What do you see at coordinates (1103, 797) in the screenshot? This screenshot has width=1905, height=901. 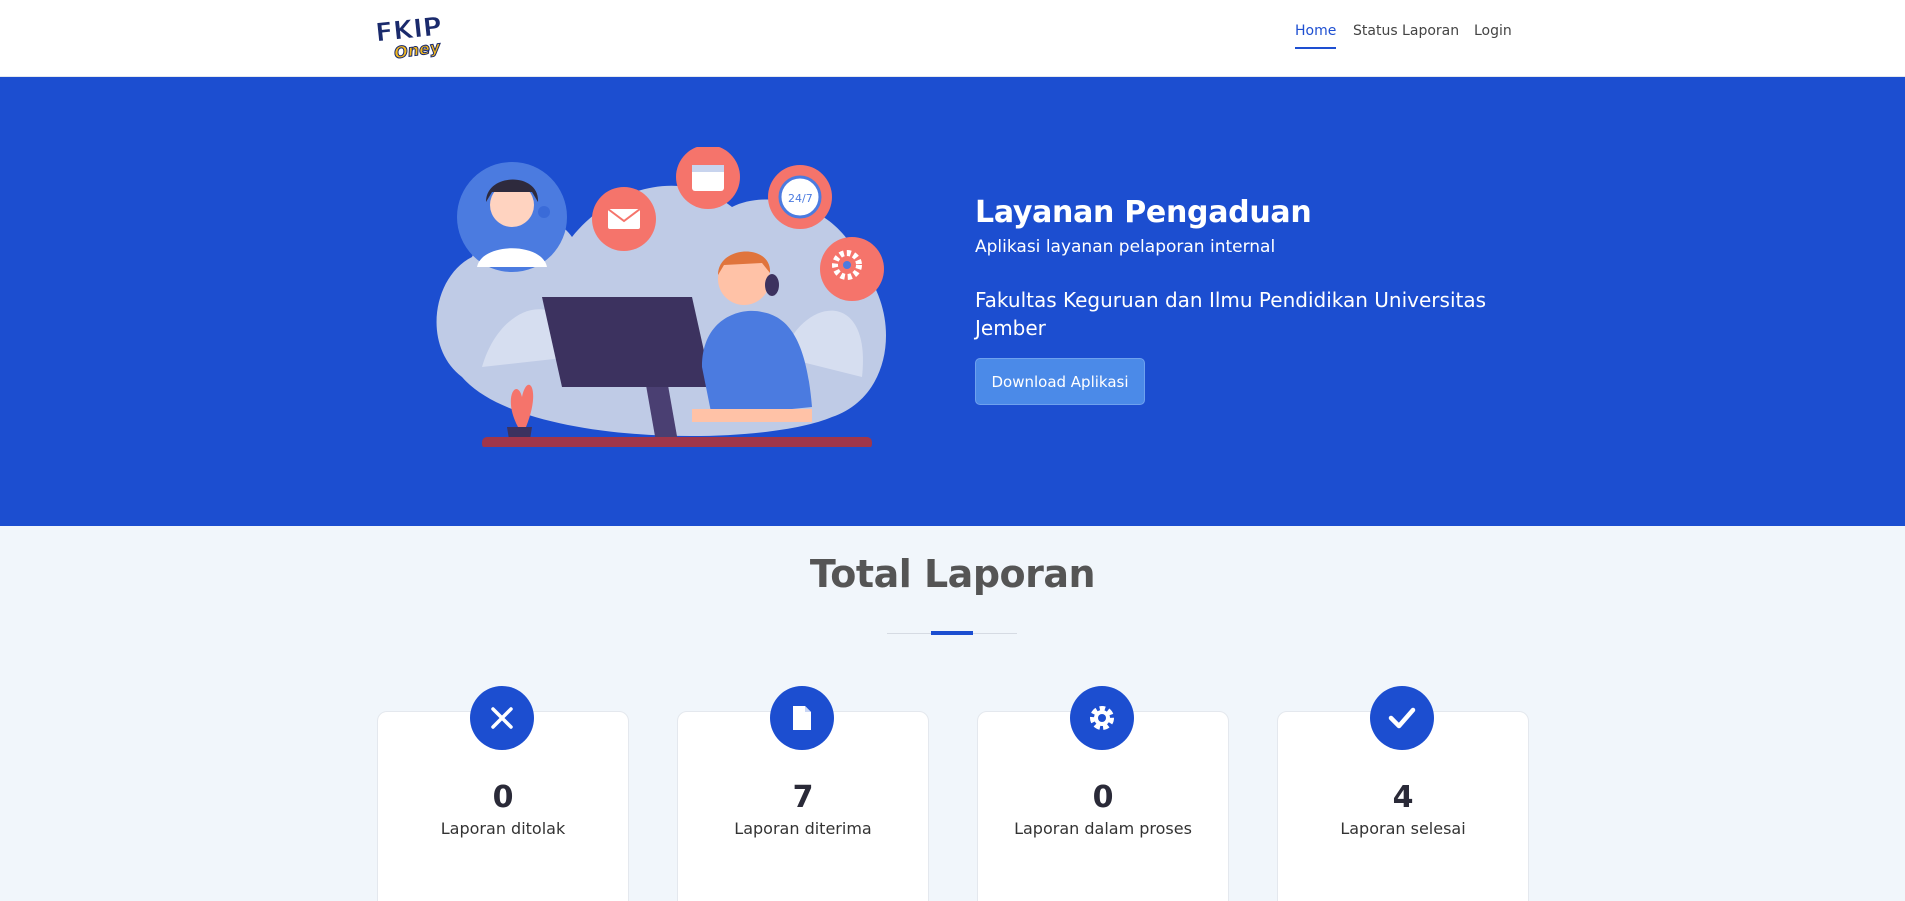 I see `stat-value-in-process: 0` at bounding box center [1103, 797].